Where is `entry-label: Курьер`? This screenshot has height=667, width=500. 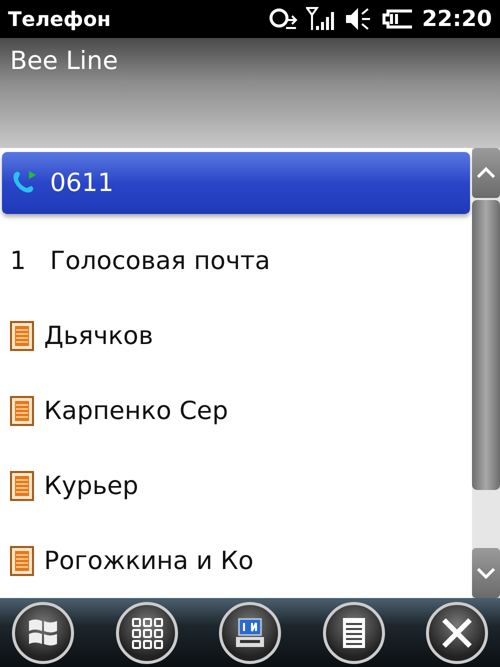
entry-label: Курьер is located at coordinates (91, 486).